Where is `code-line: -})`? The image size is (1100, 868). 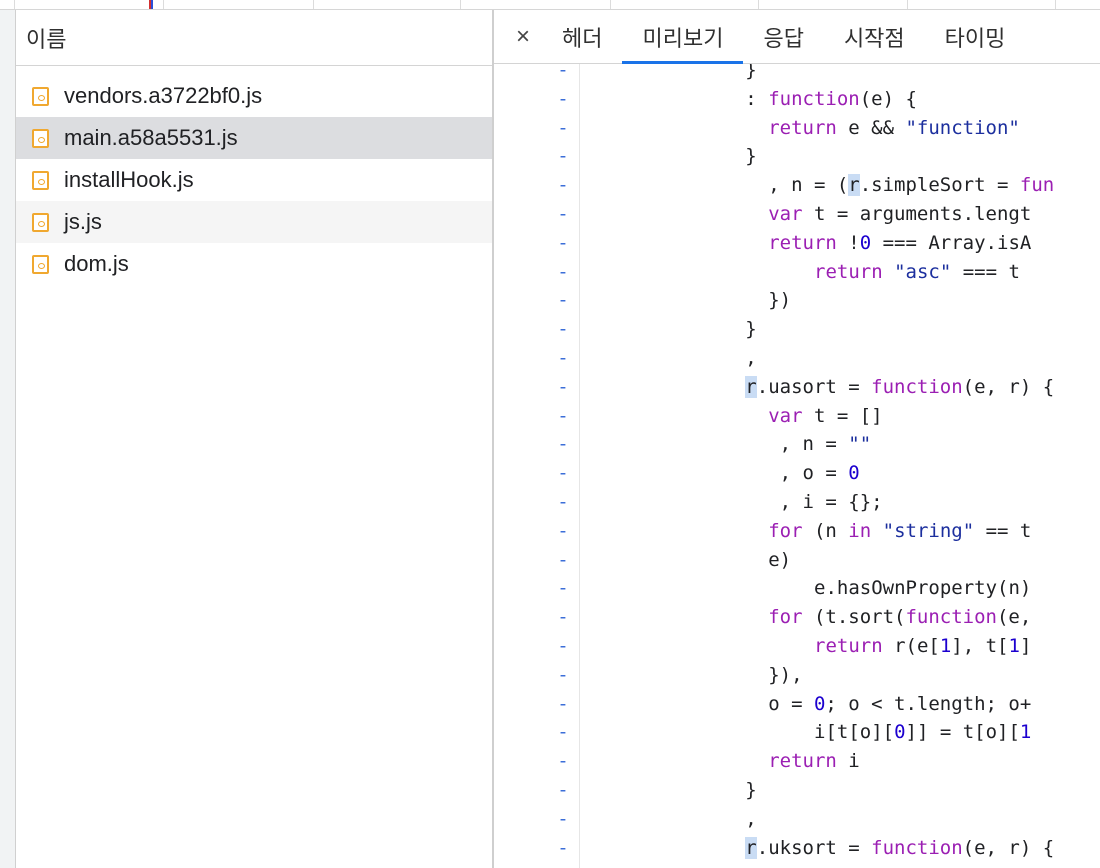 code-line: -}) is located at coordinates (797, 300).